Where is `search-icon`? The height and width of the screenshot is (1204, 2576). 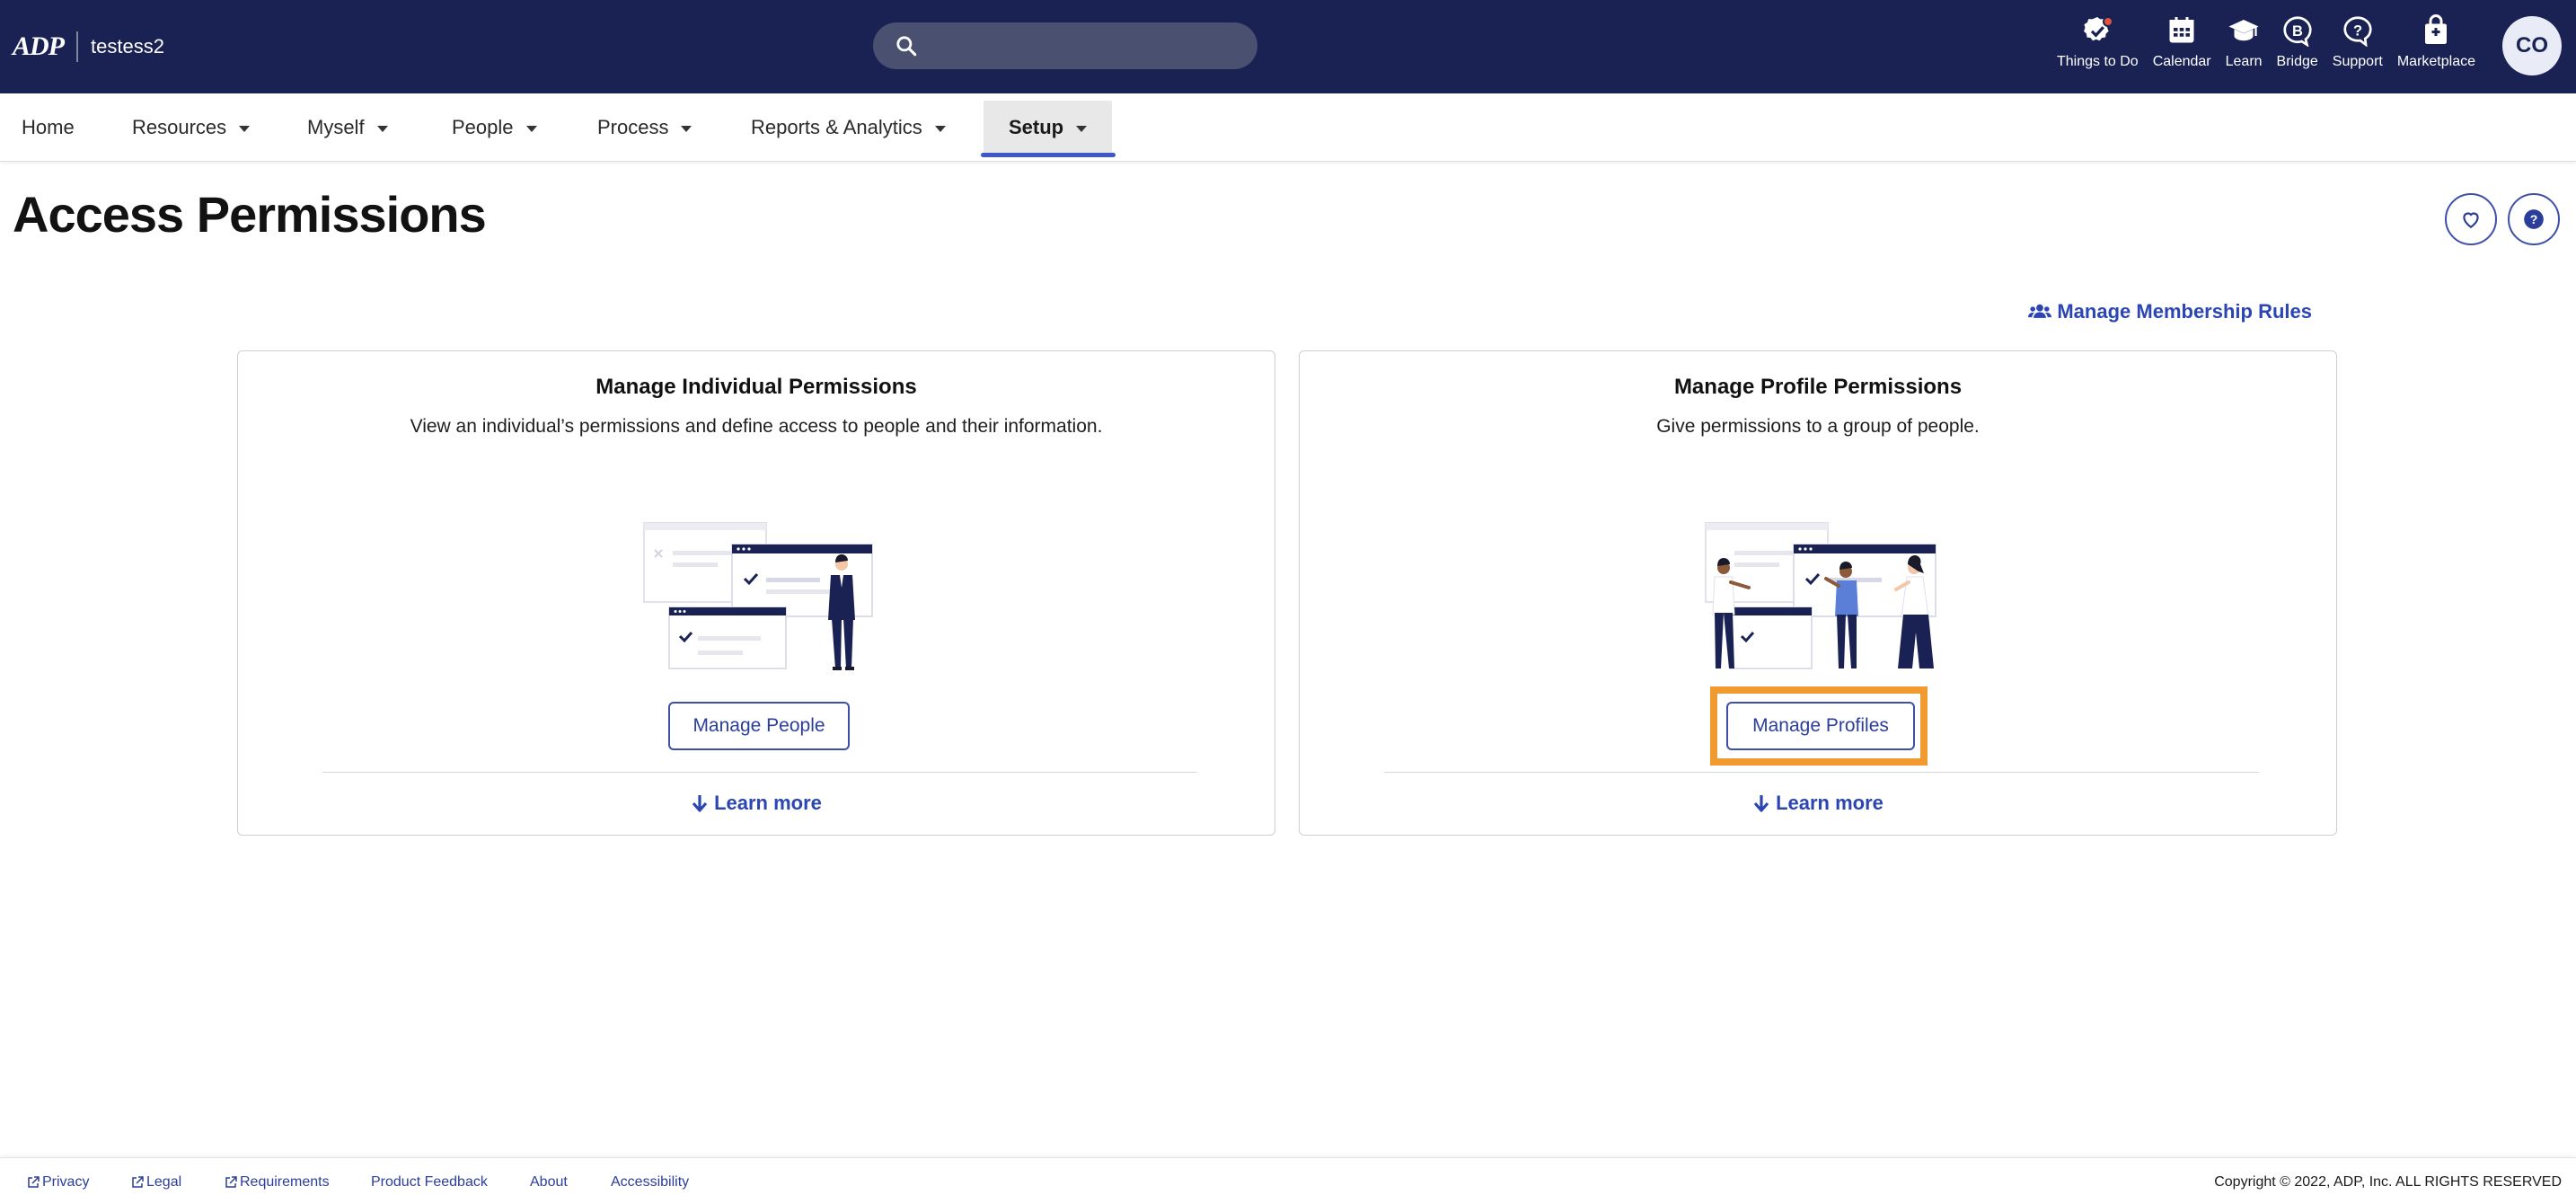
search-icon is located at coordinates (906, 46).